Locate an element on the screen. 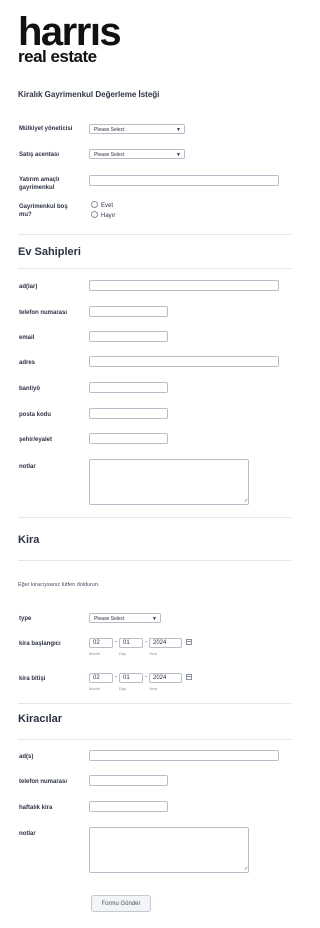 The image size is (320, 928). sales-agent-select: Please Select ▼ is located at coordinates (137, 154).